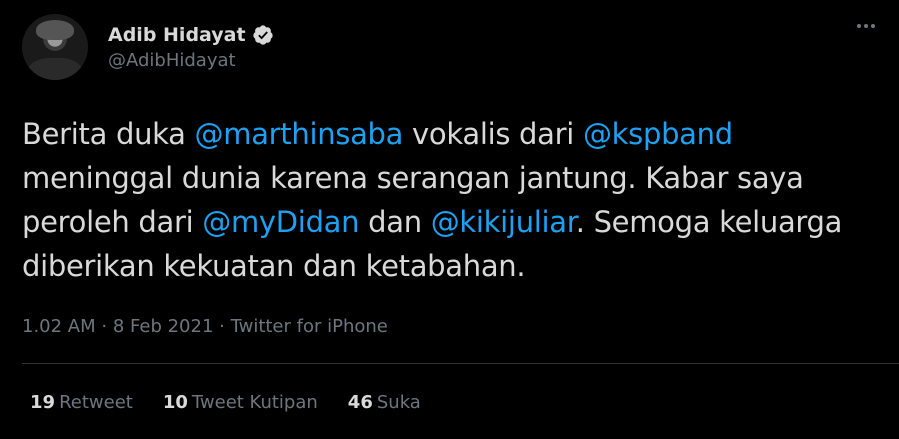 The width and height of the screenshot is (899, 439). Describe the element at coordinates (108, 134) in the screenshot. I see `tweet-text-segment: Berita duka` at that location.